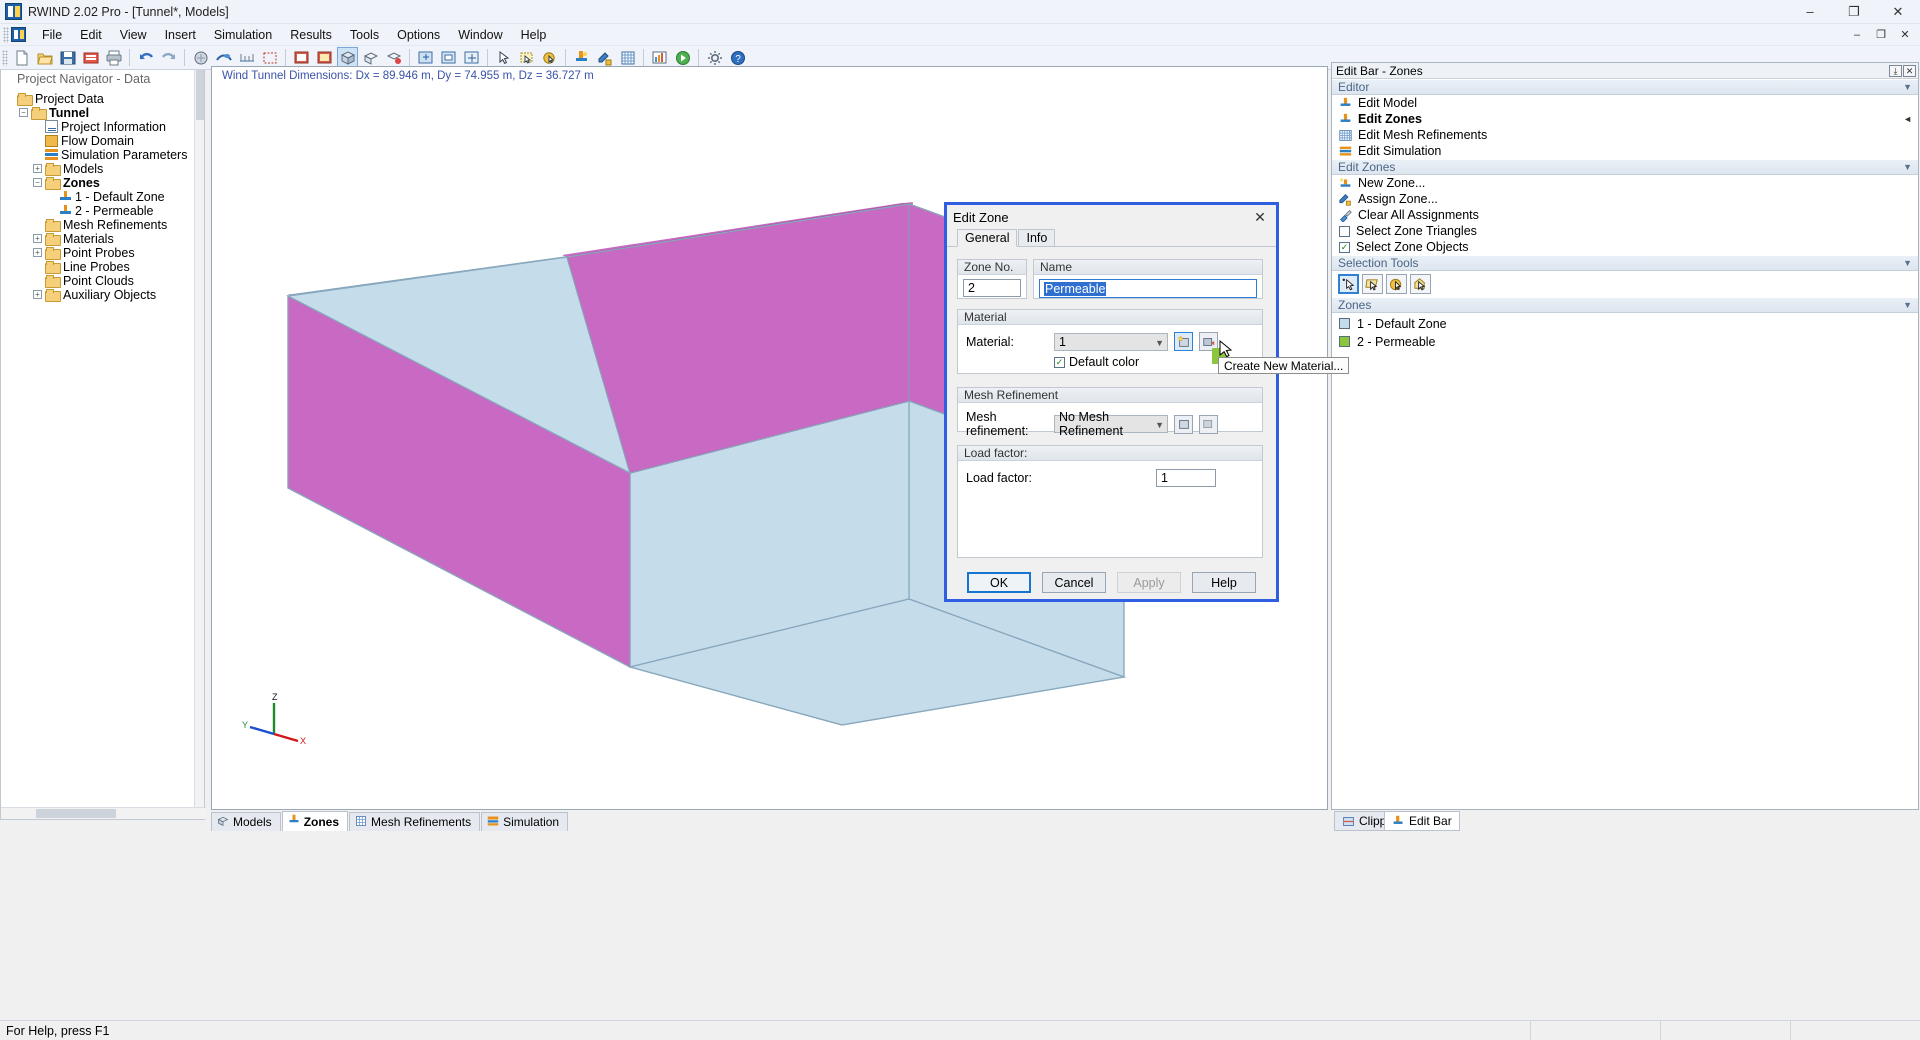 The height and width of the screenshot is (1040, 1920). I want to click on edit-bar-item-edit-zones: Edit Zones ◄, so click(1625, 119).